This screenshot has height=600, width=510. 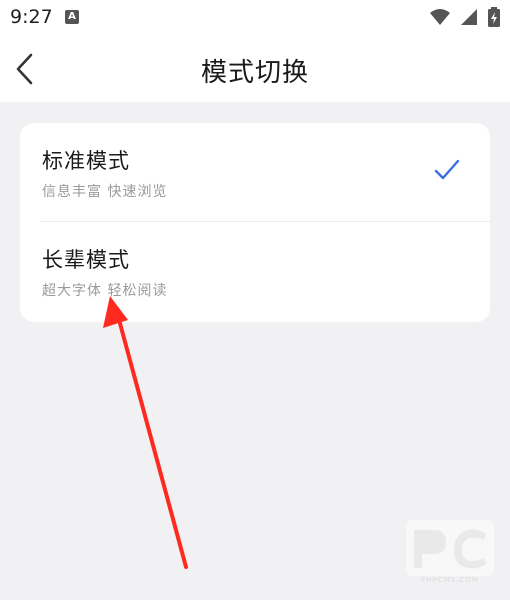 I want to click on checkmark-icon, so click(x=447, y=169).